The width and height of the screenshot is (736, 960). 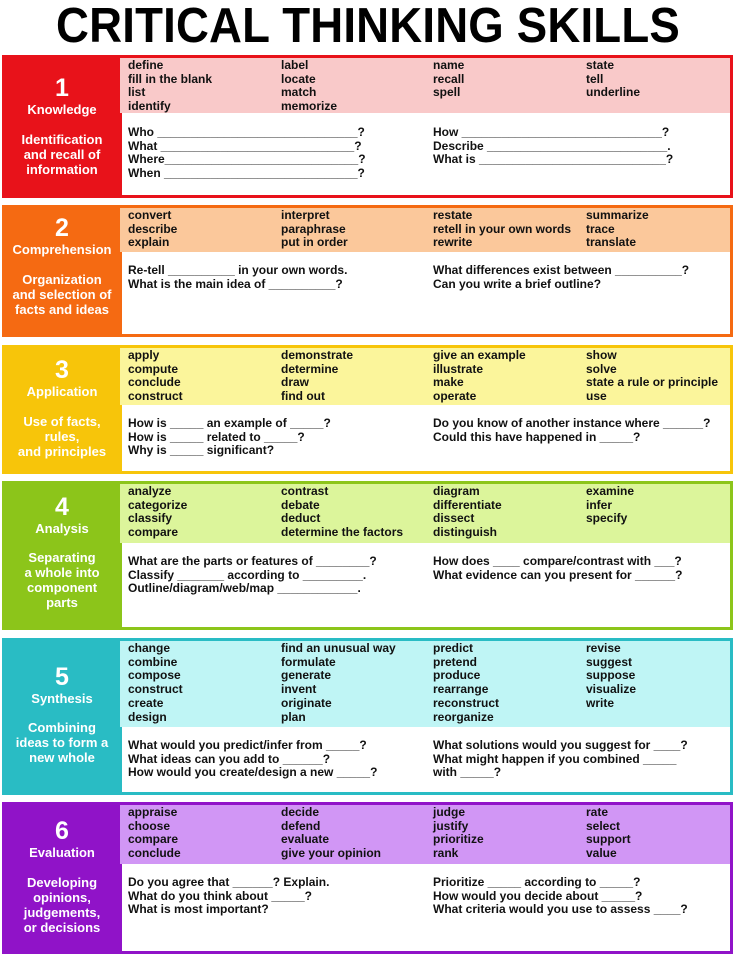 What do you see at coordinates (153, 812) in the screenshot?
I see `verb: appraise` at bounding box center [153, 812].